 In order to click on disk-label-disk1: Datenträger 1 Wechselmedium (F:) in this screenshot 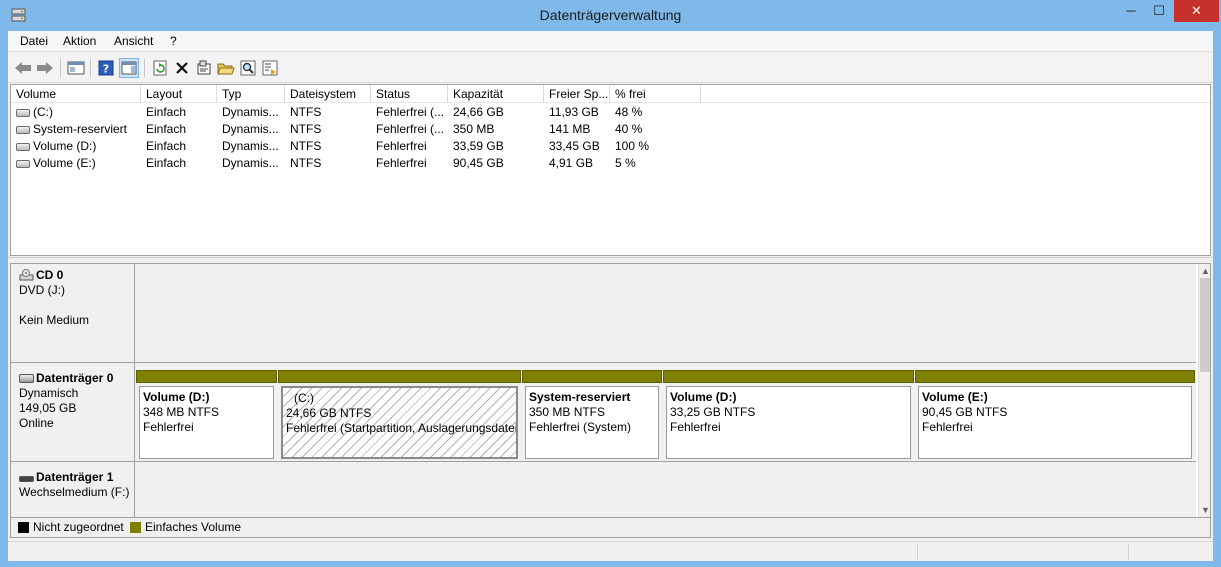, I will do `click(73, 489)`.